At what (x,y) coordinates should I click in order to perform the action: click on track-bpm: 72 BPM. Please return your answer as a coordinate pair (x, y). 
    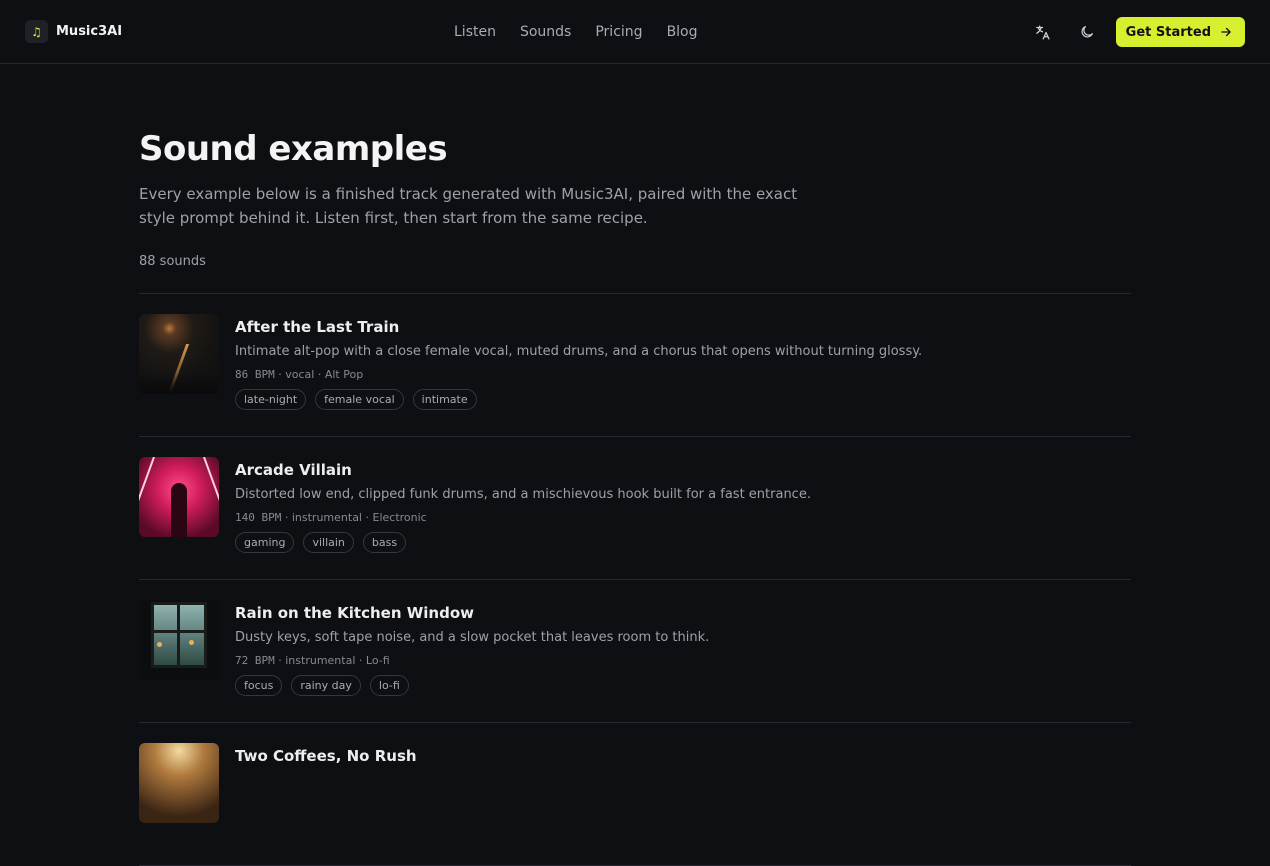
    Looking at the image, I should click on (255, 660).